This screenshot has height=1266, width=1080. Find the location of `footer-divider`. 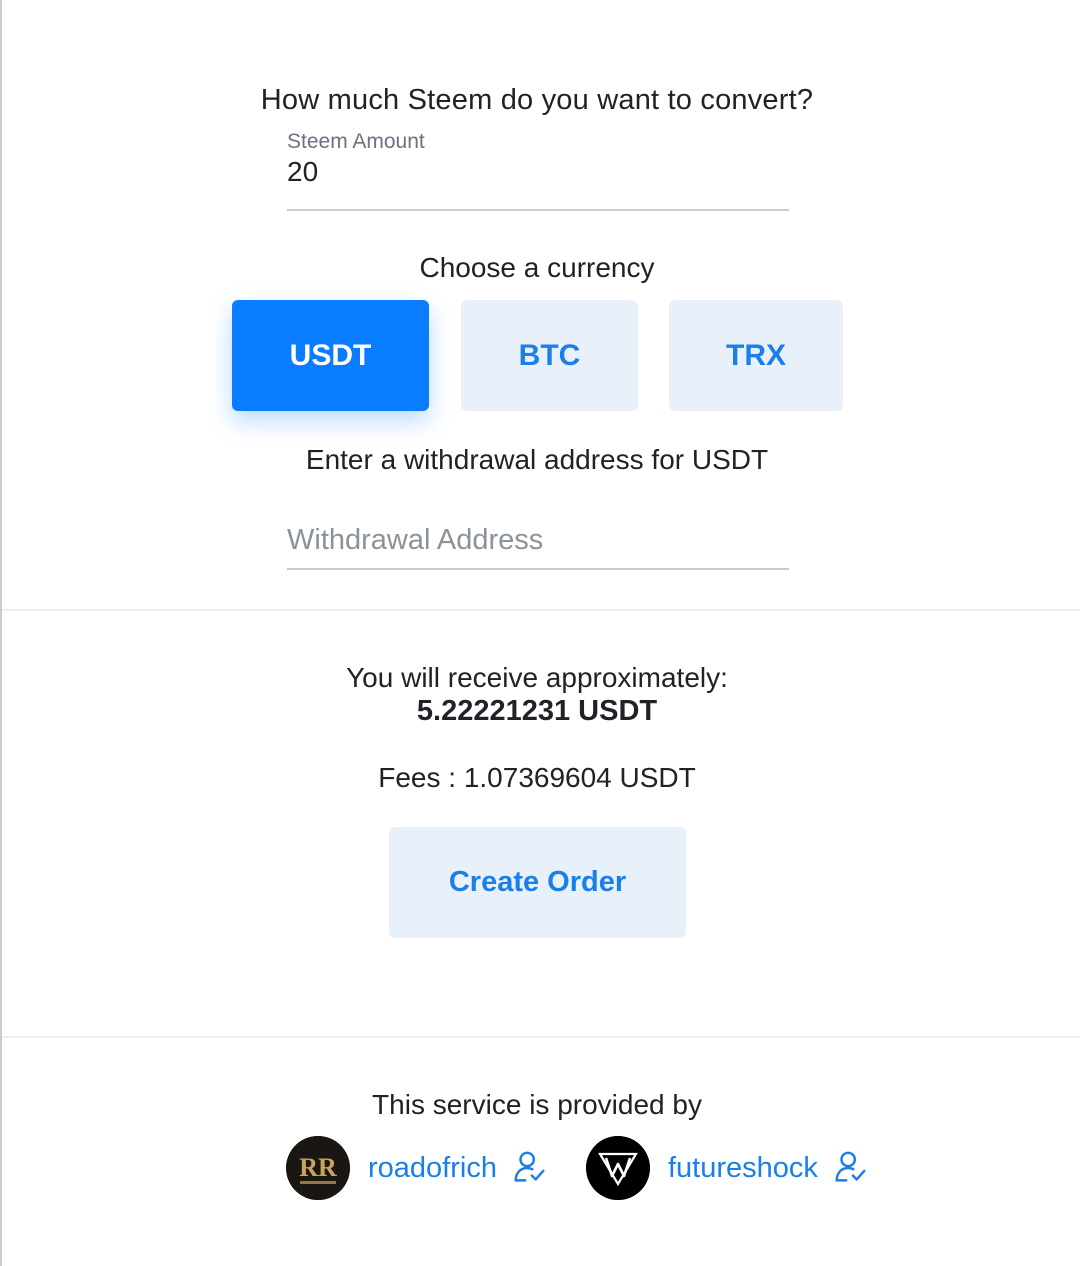

footer-divider is located at coordinates (541, 1037).